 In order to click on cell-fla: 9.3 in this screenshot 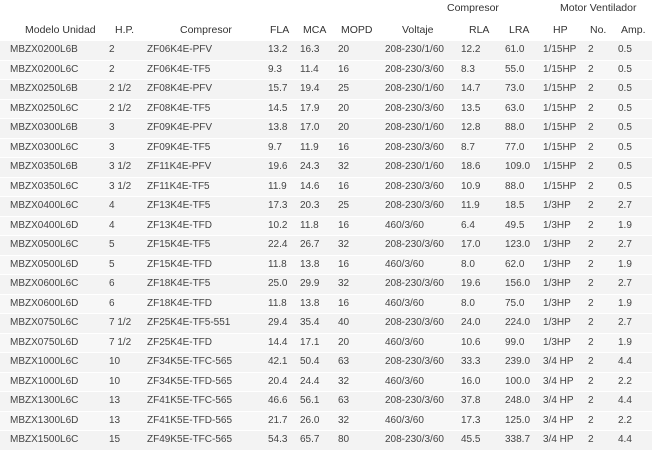, I will do `click(275, 69)`.